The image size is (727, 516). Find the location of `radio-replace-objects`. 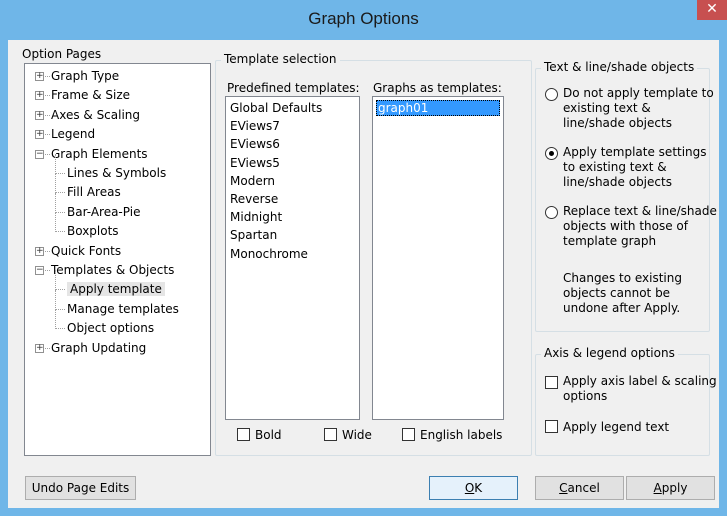

radio-replace-objects is located at coordinates (551, 212).